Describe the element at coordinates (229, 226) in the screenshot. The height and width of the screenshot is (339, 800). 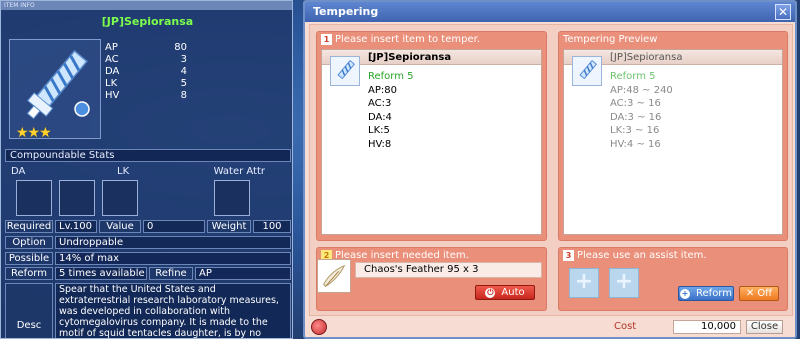
I see `weight-label: Weight` at that location.